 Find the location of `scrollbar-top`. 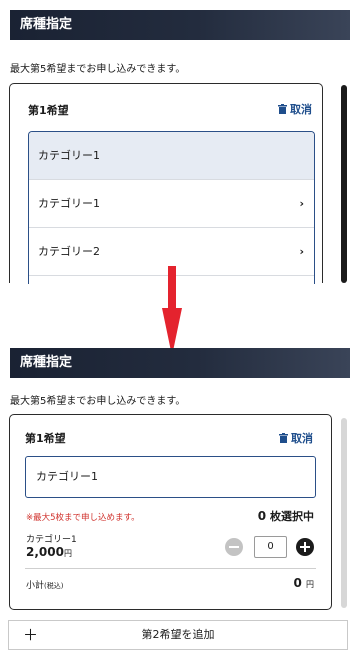

scrollbar-top is located at coordinates (344, 184).